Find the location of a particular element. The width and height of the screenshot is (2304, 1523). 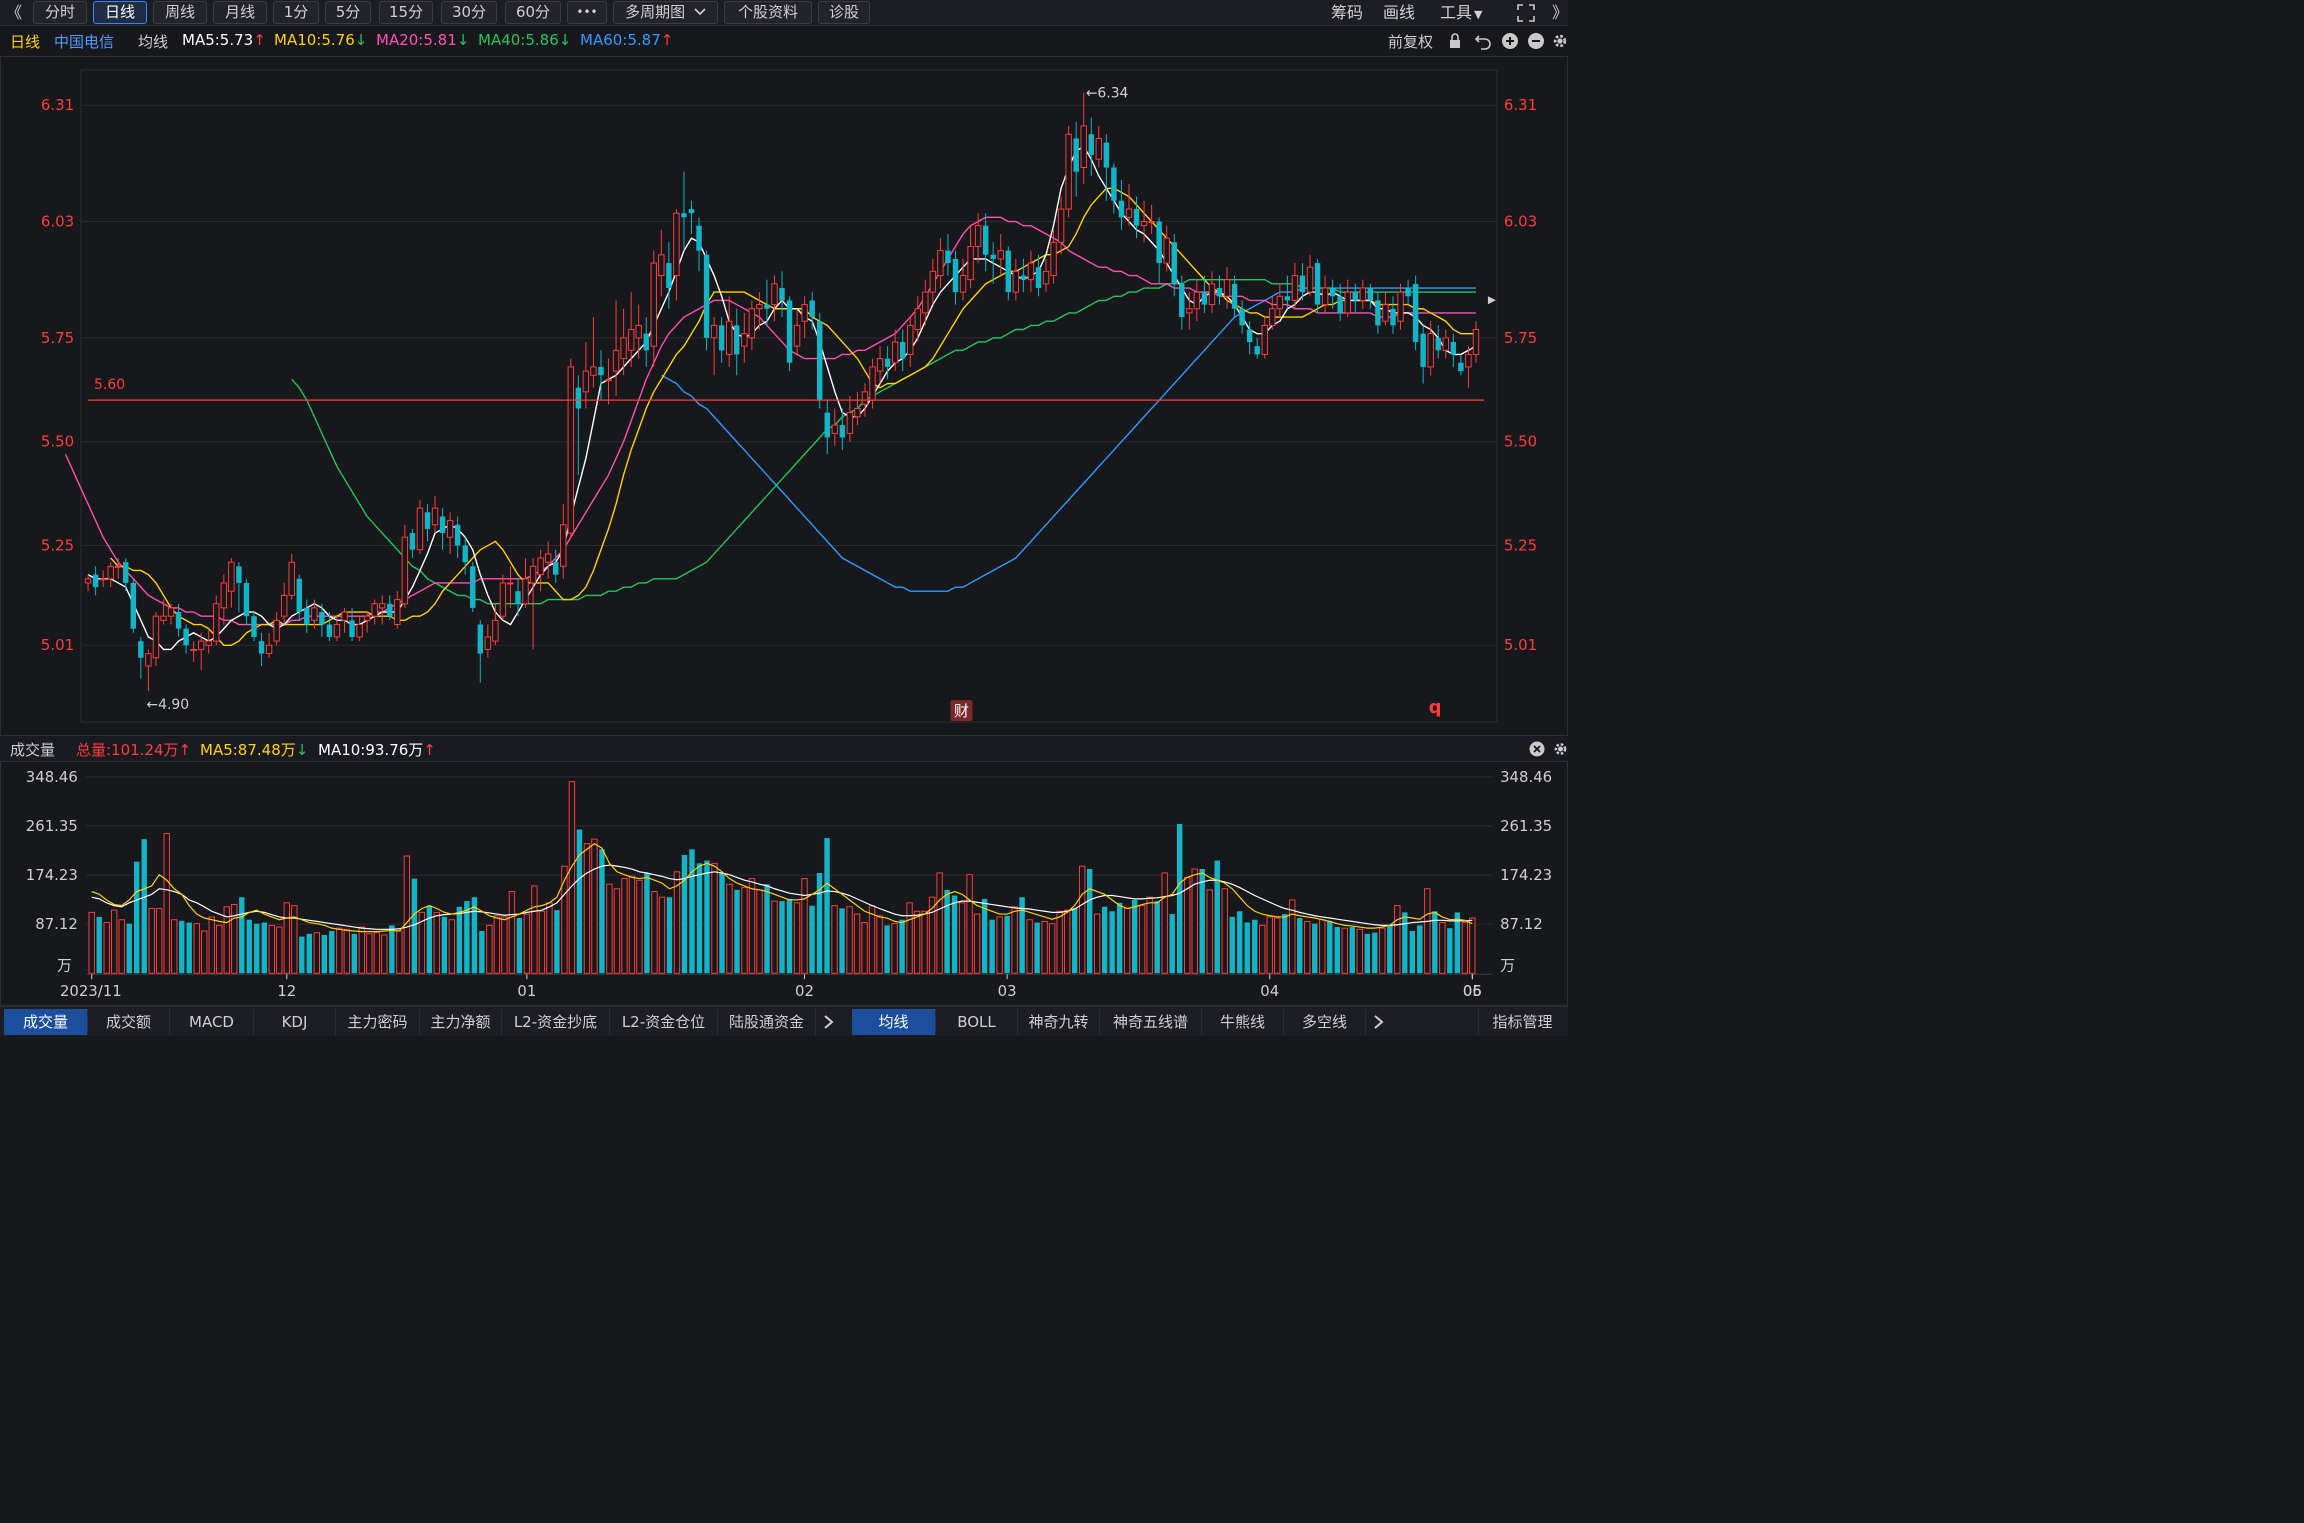

draw-line-button: 画线 is located at coordinates (1399, 13).